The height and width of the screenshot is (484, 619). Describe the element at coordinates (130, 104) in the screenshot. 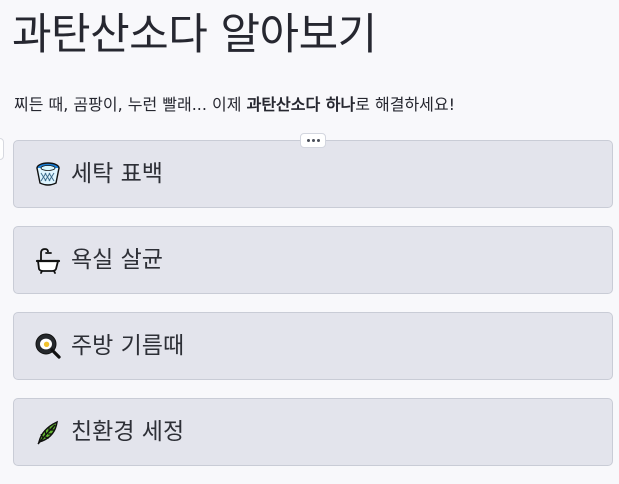

I see `subtitle-text-before: 찌든 때, 곰팡이, 누런 빨래... 이제` at that location.